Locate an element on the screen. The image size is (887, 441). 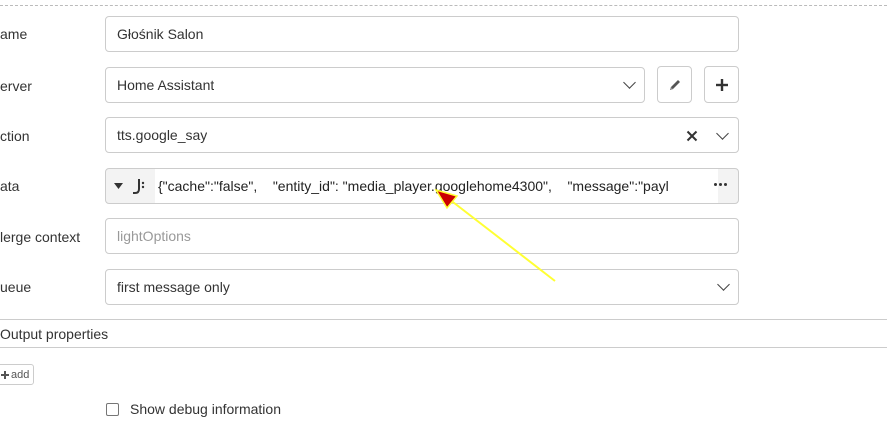
top-divider is located at coordinates (443, 5).